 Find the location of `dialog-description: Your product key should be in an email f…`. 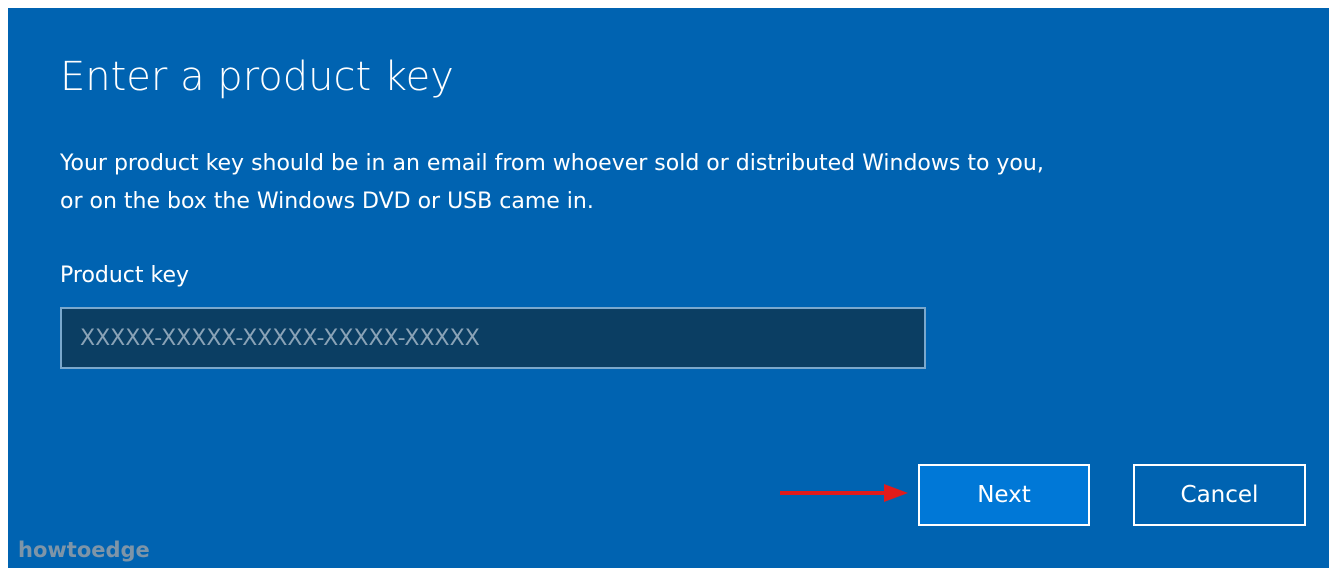

dialog-description: Your product key should be in an email f… is located at coordinates (670, 183).